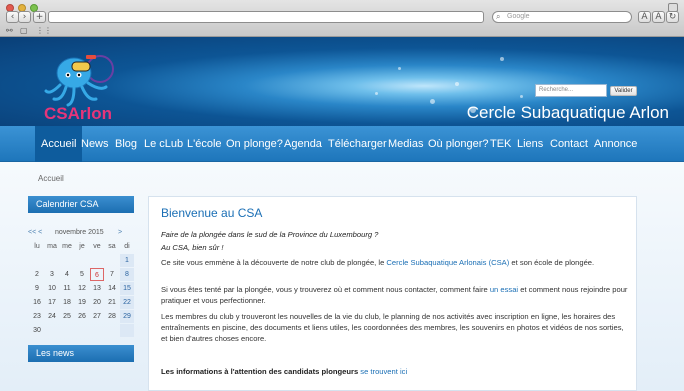 This screenshot has width=684, height=391. Describe the element at coordinates (127, 288) in the screenshot. I see `calendar-day: 15` at that location.